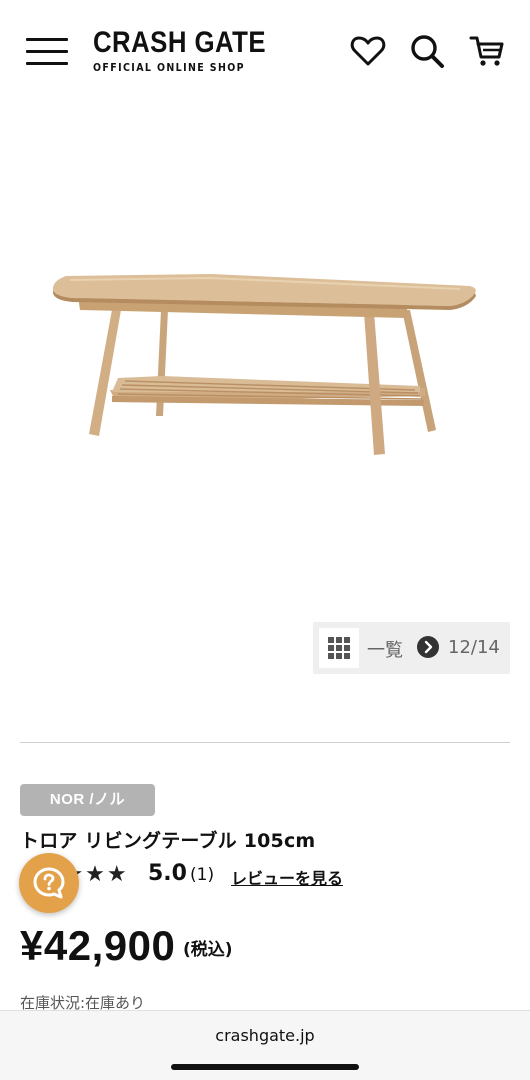 The image size is (530, 1080). I want to click on rating-score: 5.0, so click(167, 873).